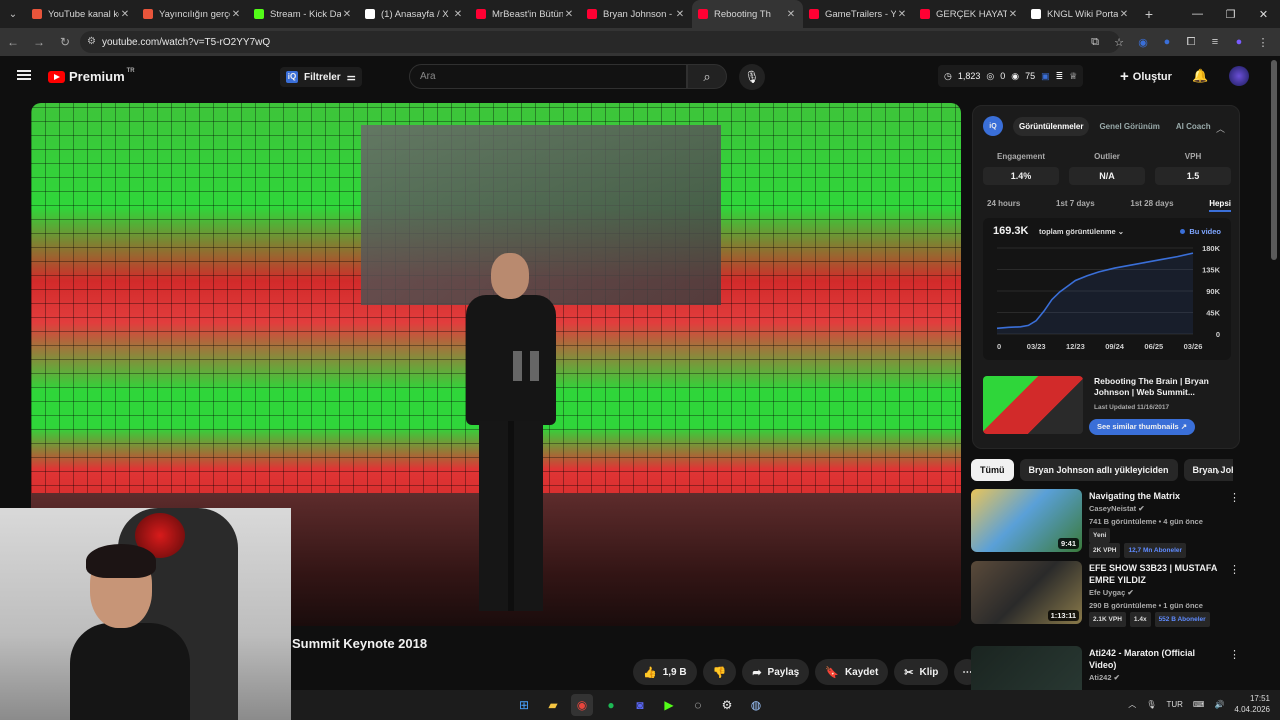  I want to click on recommendation-thumbnail: 9:41, so click(1026, 520).